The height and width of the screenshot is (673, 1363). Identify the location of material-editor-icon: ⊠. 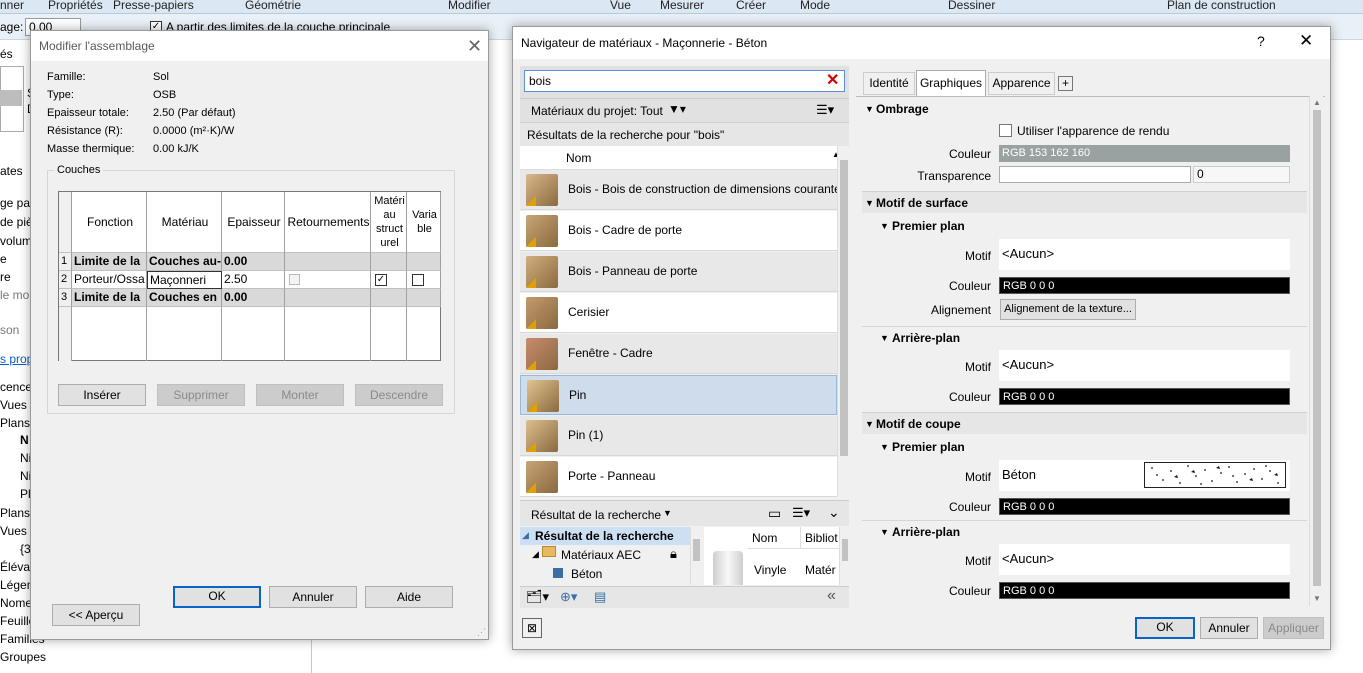
(532, 628).